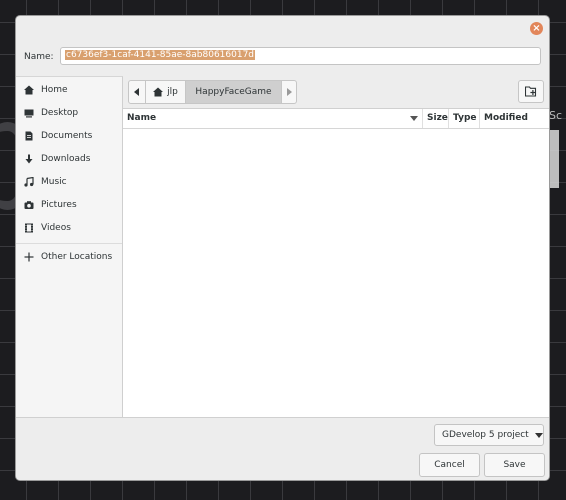 This screenshot has width=566, height=500. Describe the element at coordinates (300, 56) in the screenshot. I see `filename-input: c6736ef3-1caf-4141-85ae-8ab80616017d` at that location.